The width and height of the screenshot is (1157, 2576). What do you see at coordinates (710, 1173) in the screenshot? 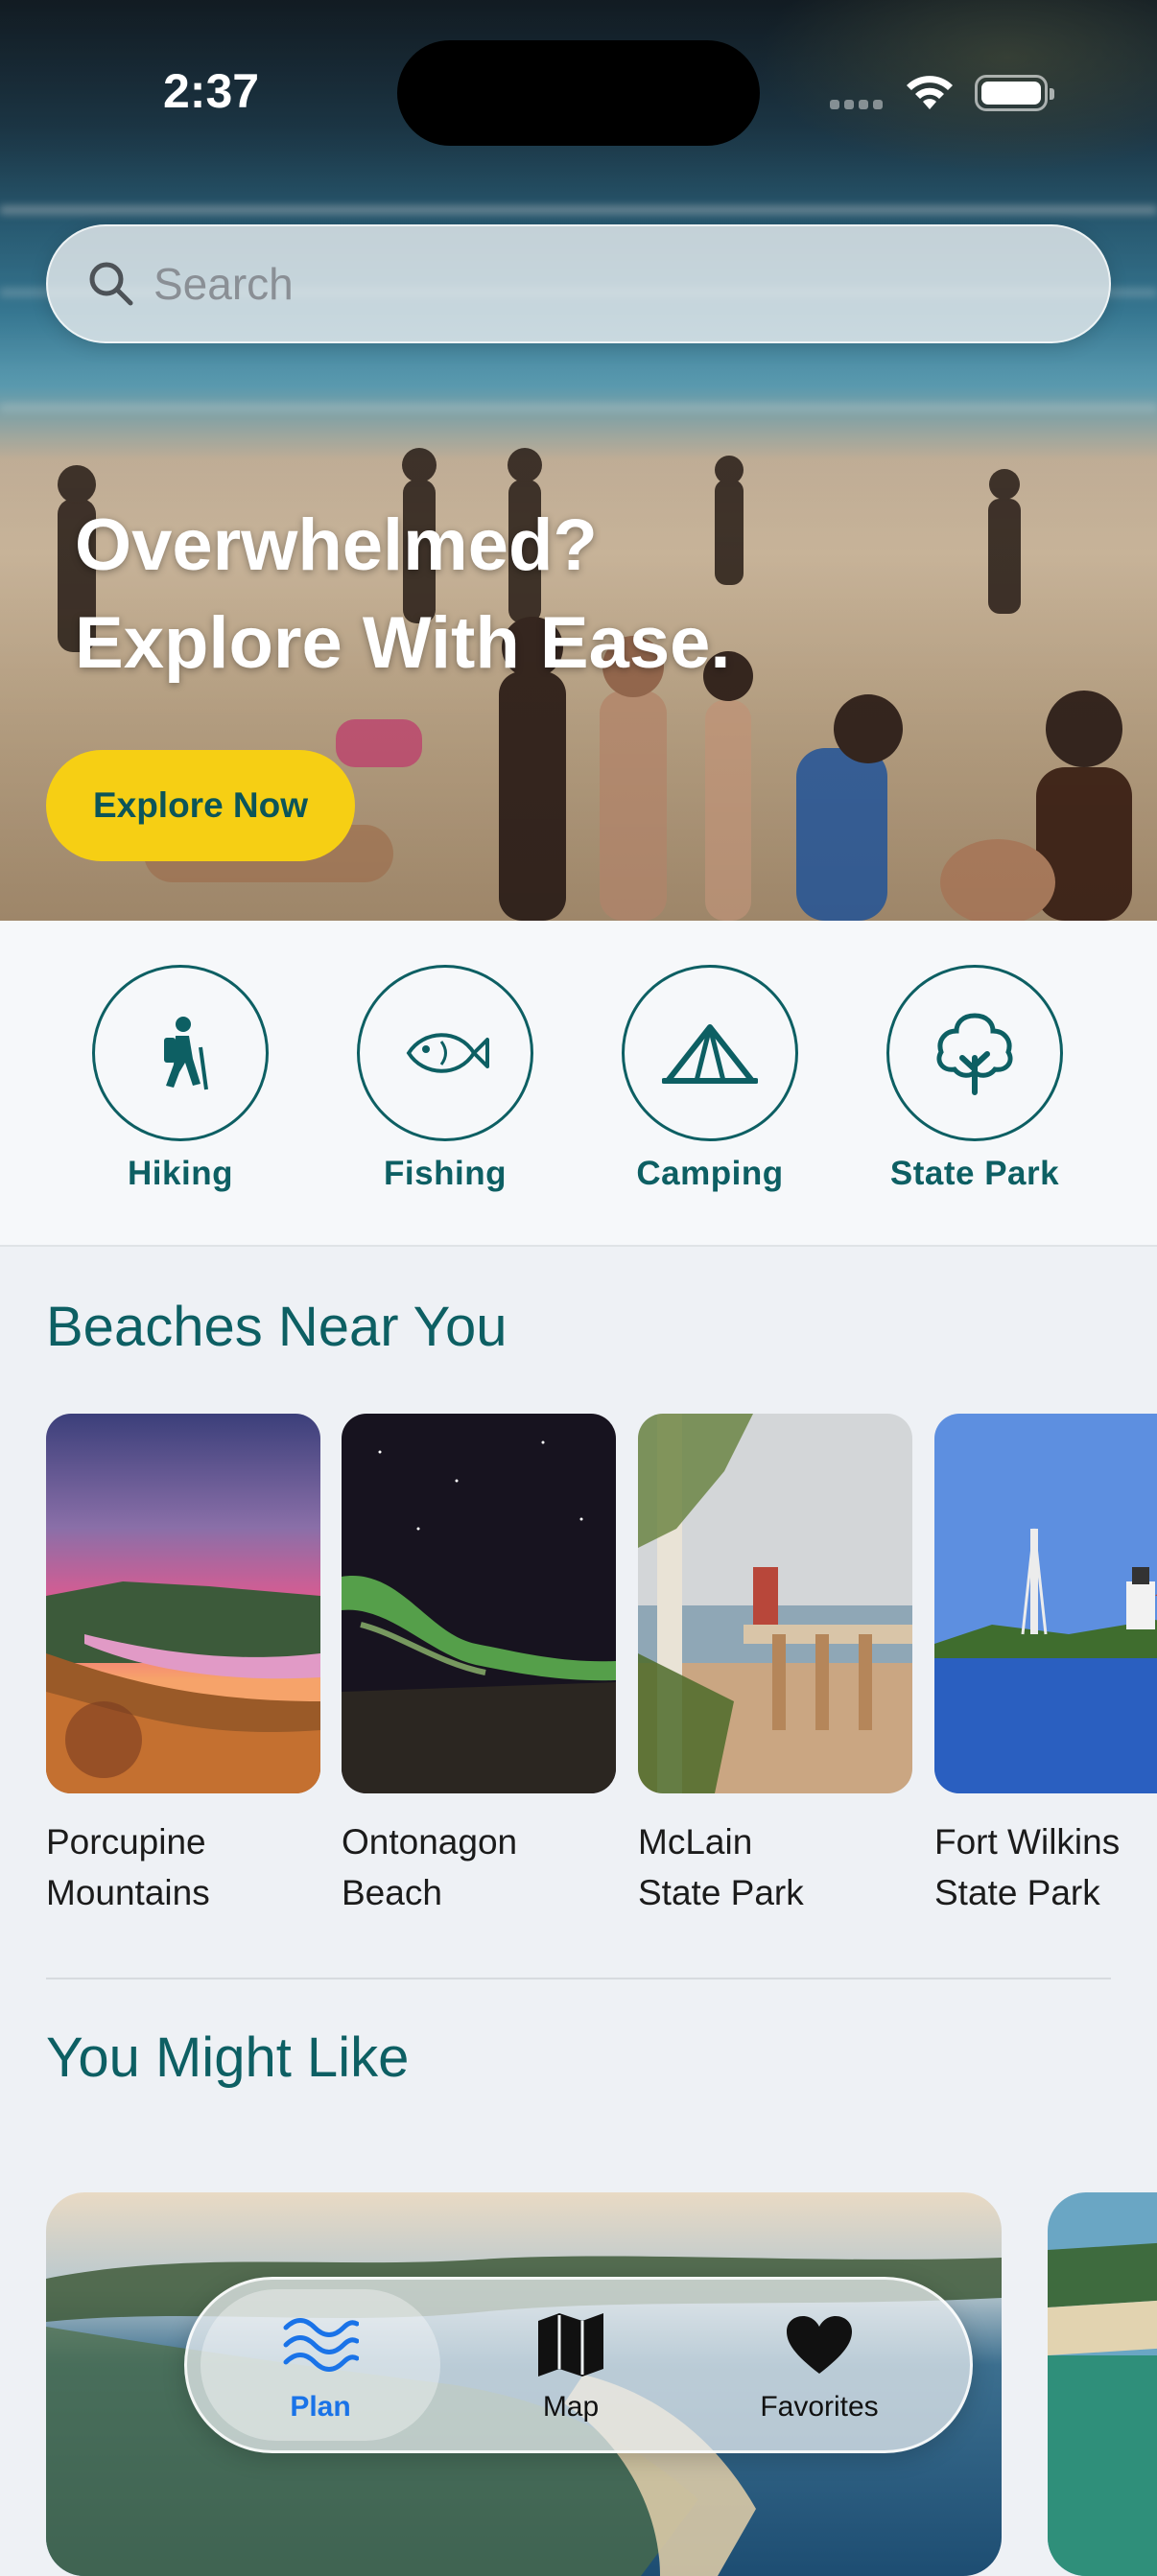
I see `category-label: Camping` at bounding box center [710, 1173].